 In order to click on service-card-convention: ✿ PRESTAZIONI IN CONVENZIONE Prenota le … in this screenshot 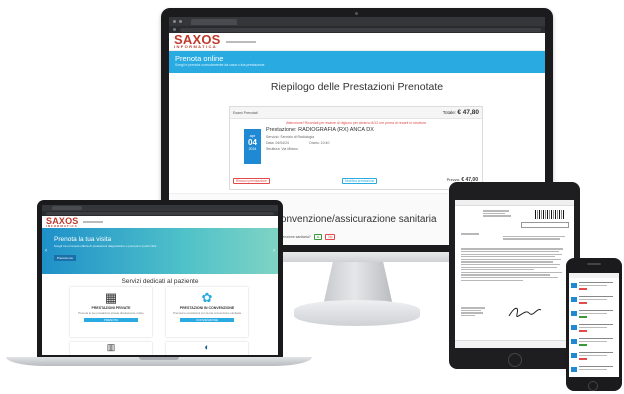, I will do `click(207, 312)`.